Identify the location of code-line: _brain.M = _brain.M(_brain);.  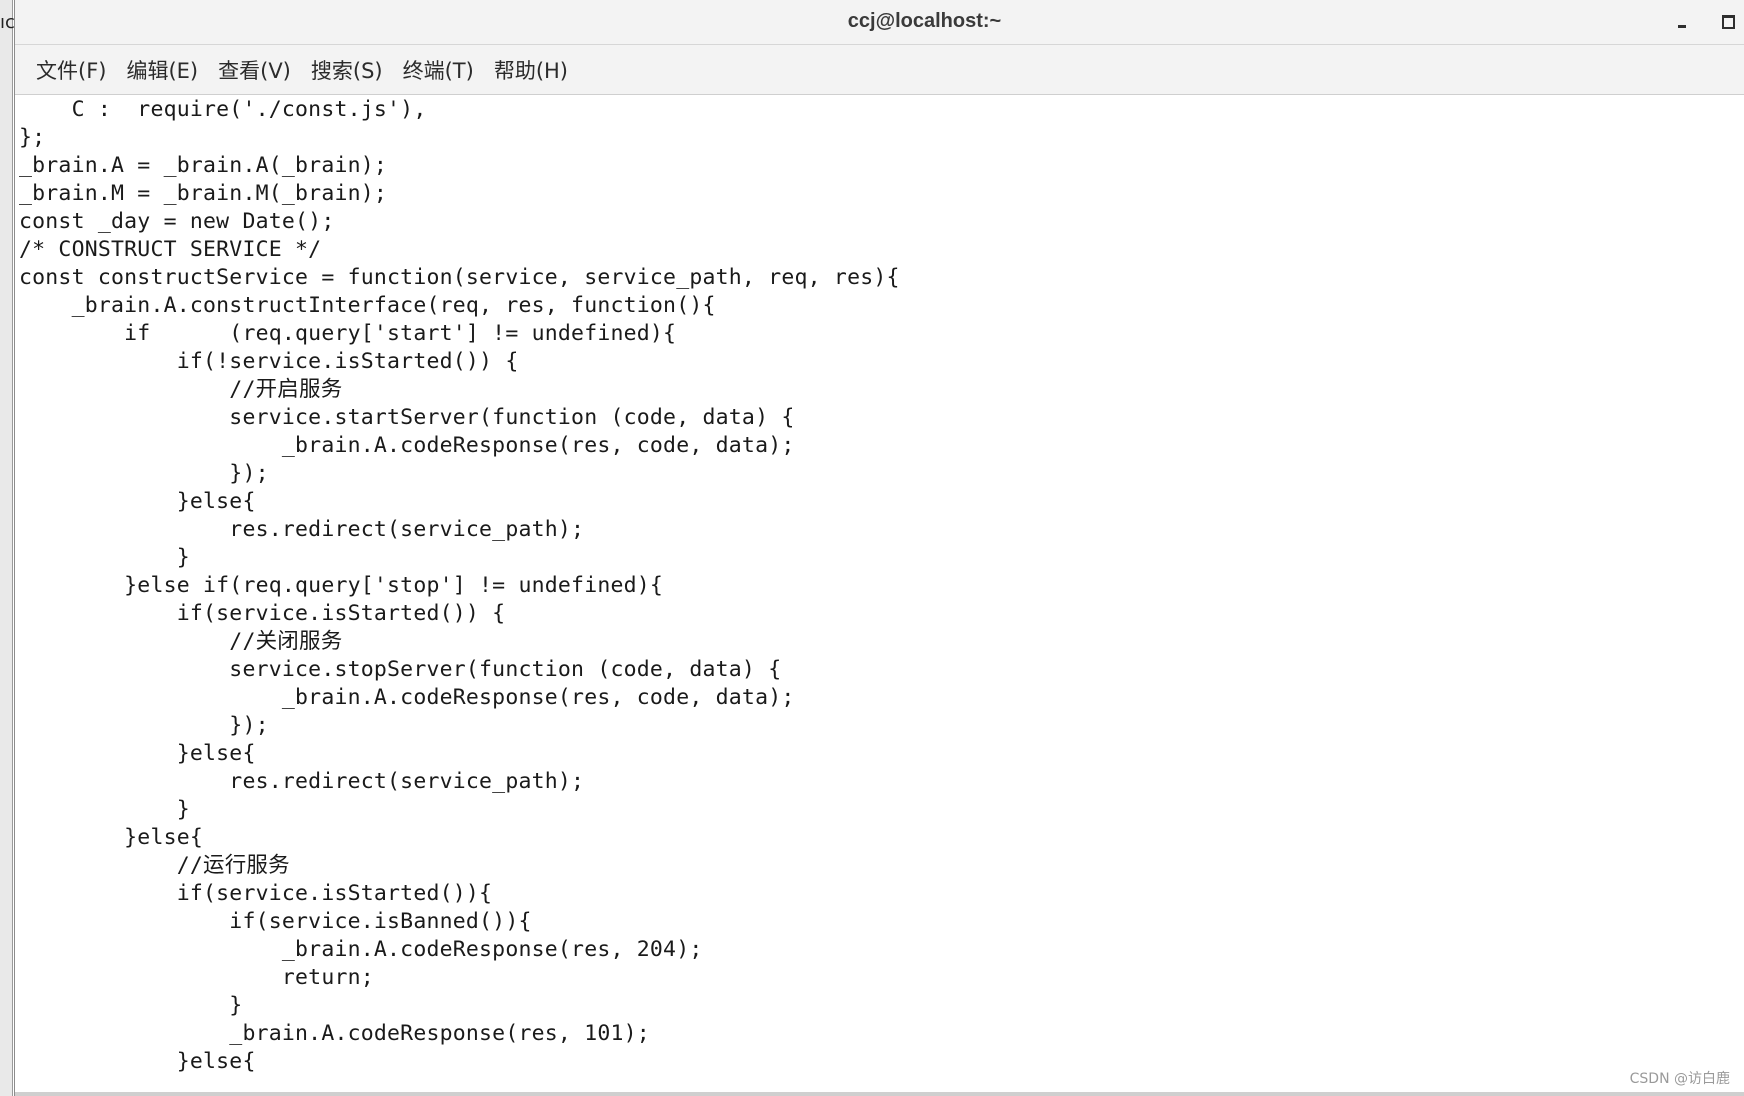
(203, 193).